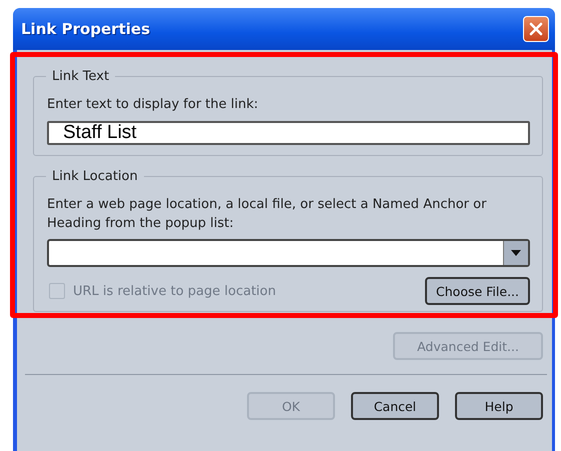 The width and height of the screenshot is (561, 451). Describe the element at coordinates (267, 214) in the screenshot. I see `field-label: Enter a web page location, a local file, or select a Named Anchor or Heading from the popup list:` at that location.